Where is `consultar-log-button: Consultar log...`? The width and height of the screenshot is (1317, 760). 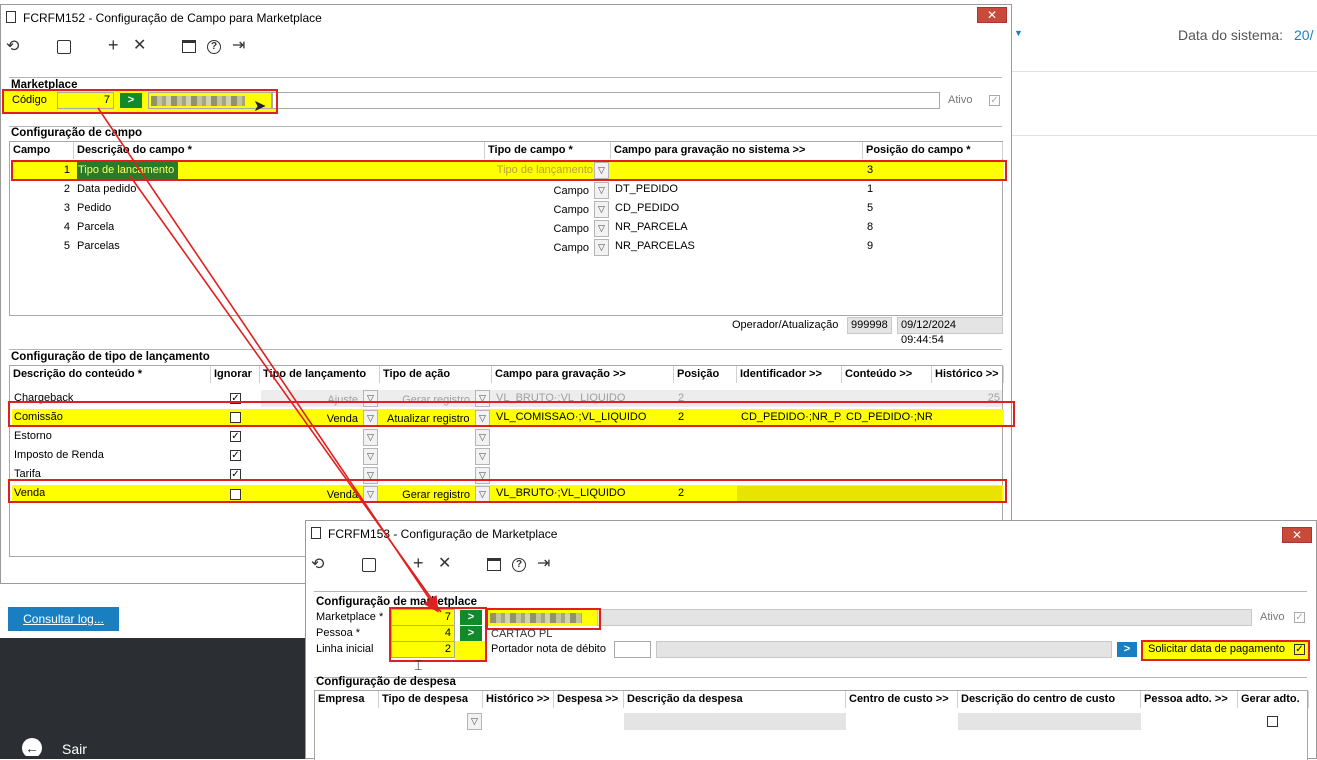
consultar-log-button: Consultar log... is located at coordinates (63, 619).